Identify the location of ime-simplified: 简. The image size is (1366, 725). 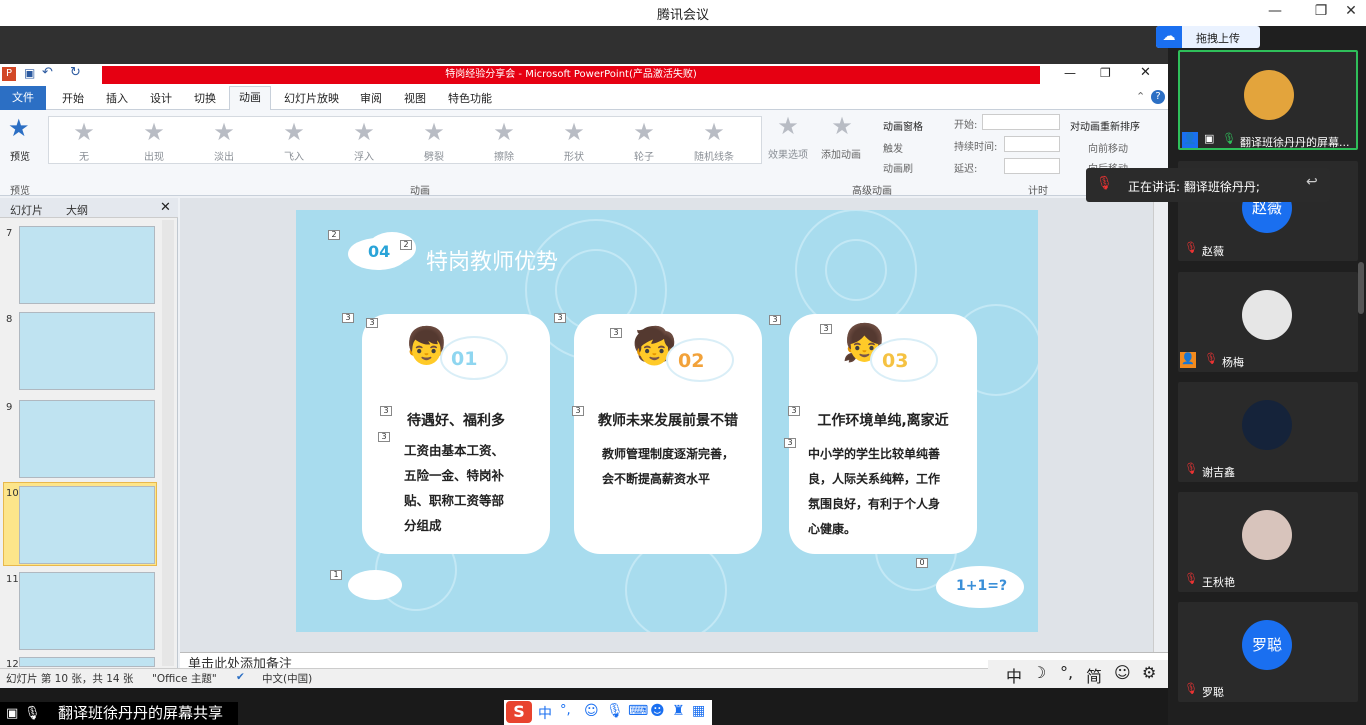
(1094, 675).